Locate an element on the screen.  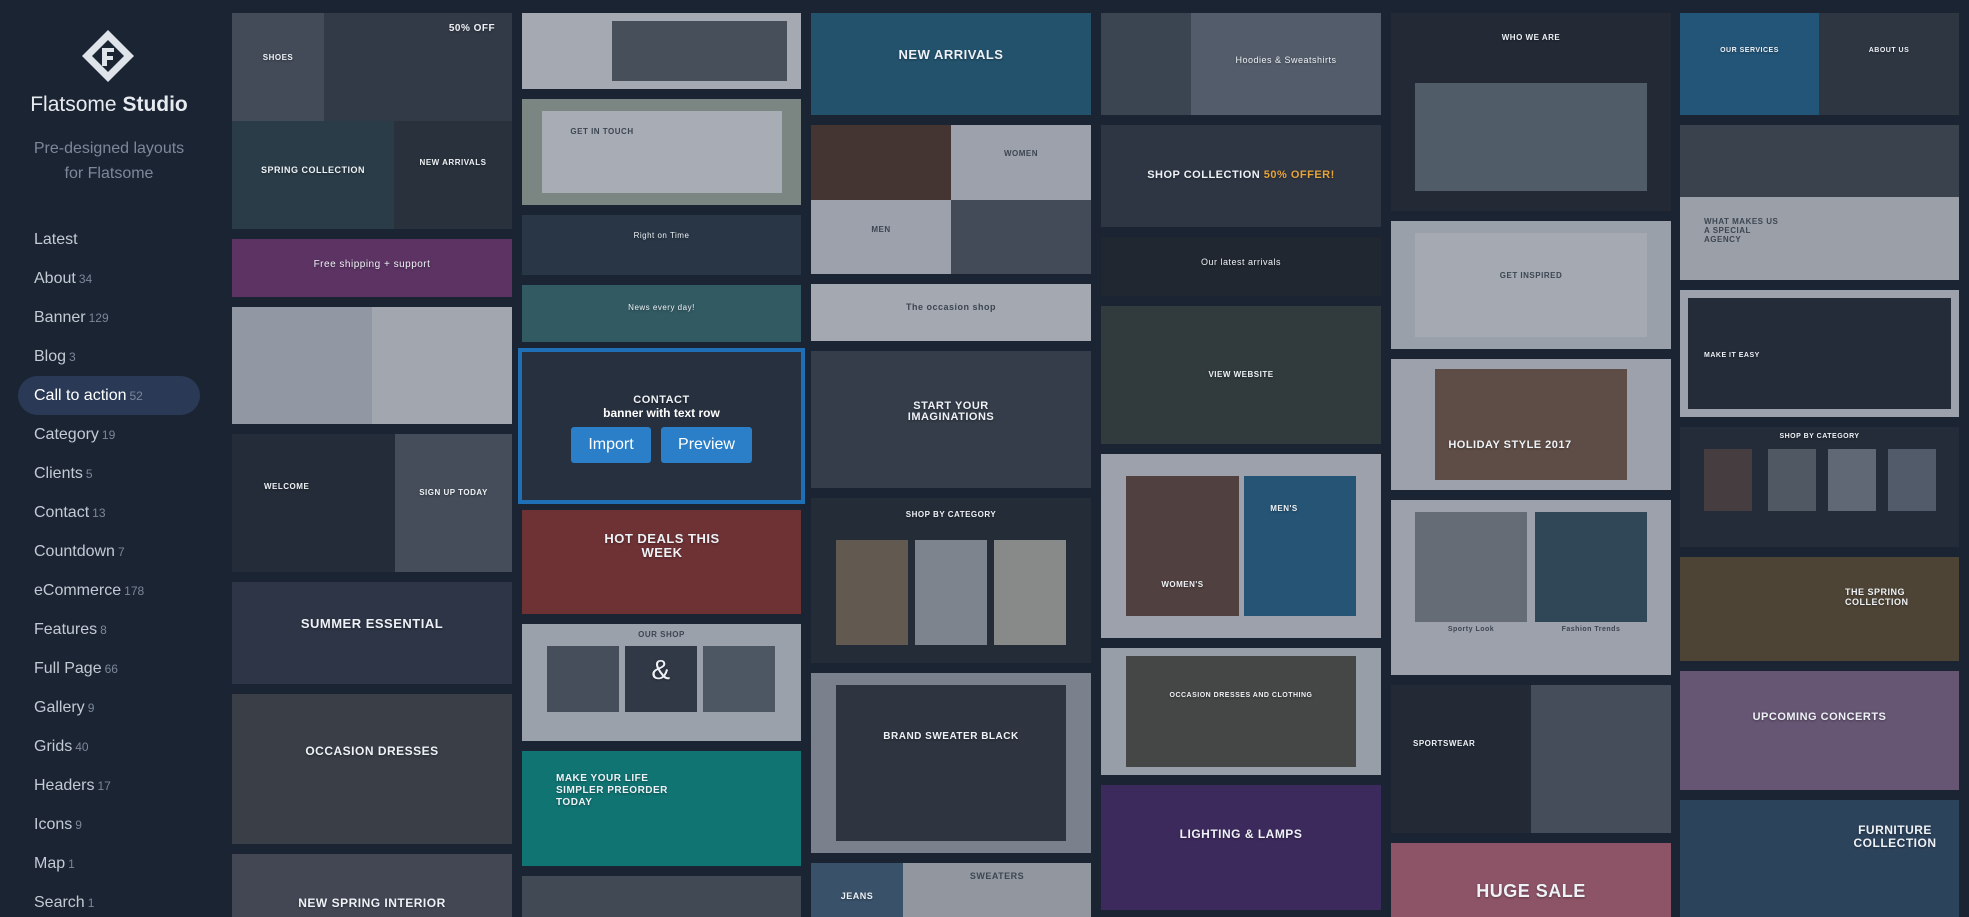
nav-item-countdown: Countdown 7 is located at coordinates (109, 551).